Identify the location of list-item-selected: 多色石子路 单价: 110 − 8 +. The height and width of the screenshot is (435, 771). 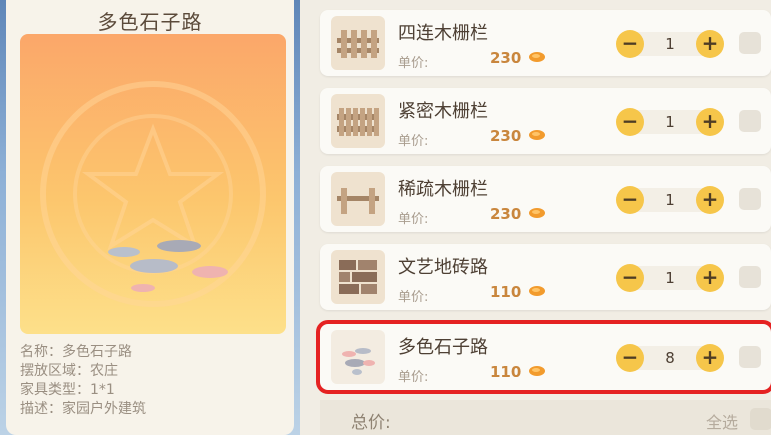
(543, 357).